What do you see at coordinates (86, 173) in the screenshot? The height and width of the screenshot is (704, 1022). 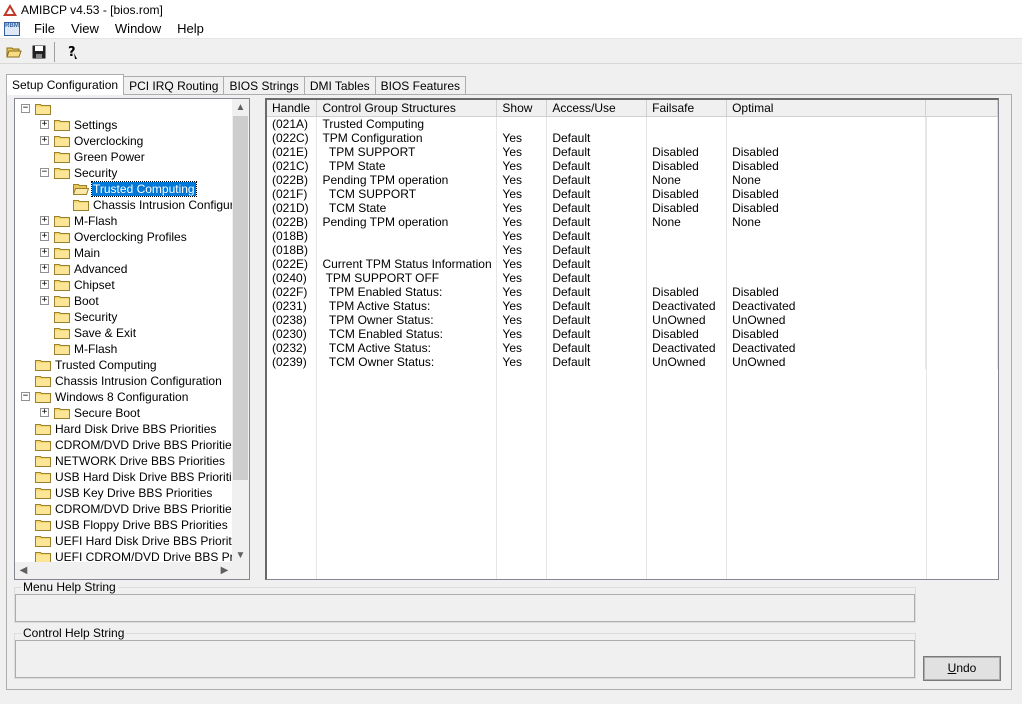 I see `tree-node: Security` at bounding box center [86, 173].